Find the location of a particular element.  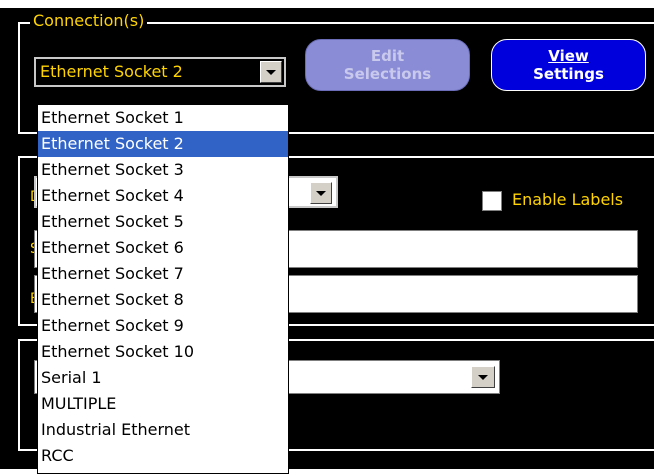

view-settings-button: View Settings is located at coordinates (568, 65).